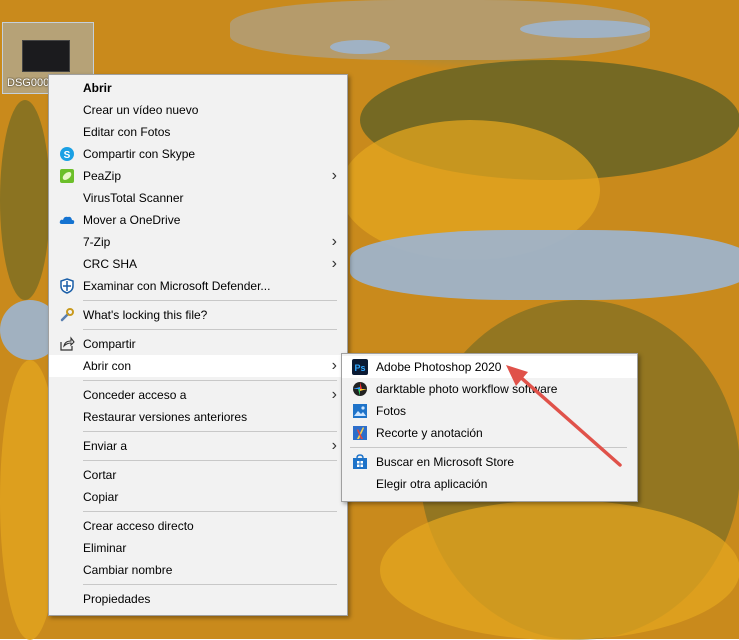 Image resolution: width=739 pixels, height=640 pixels. What do you see at coordinates (198, 366) in the screenshot?
I see `menu-item-abrir-con: Abrir con ›` at bounding box center [198, 366].